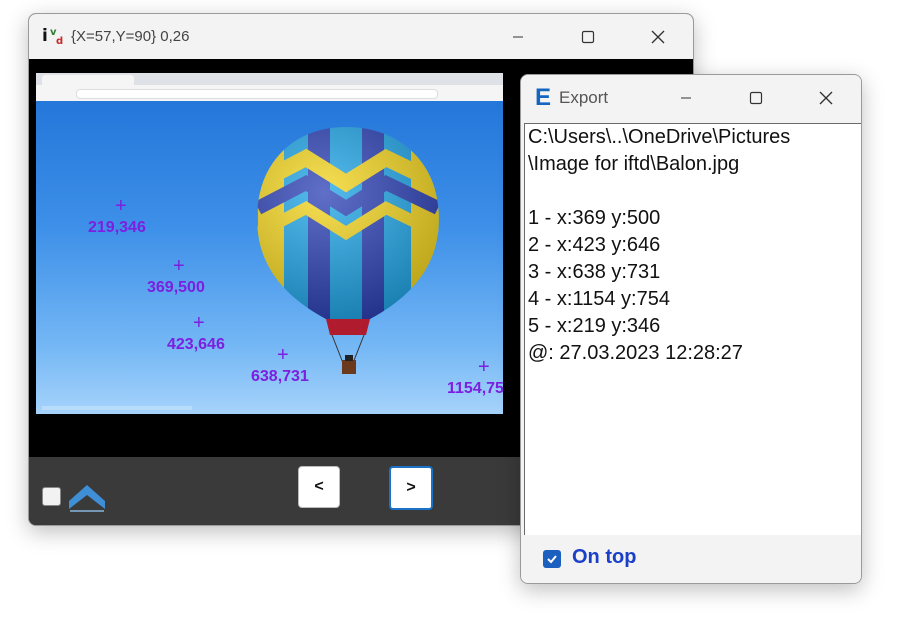 The height and width of the screenshot is (625, 898). I want to click on export-titlebar: E Export, so click(691, 97).